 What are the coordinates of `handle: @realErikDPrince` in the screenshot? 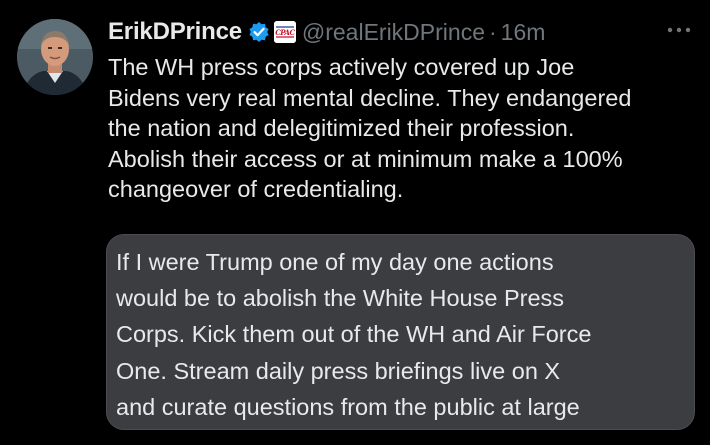 It's located at (393, 32).